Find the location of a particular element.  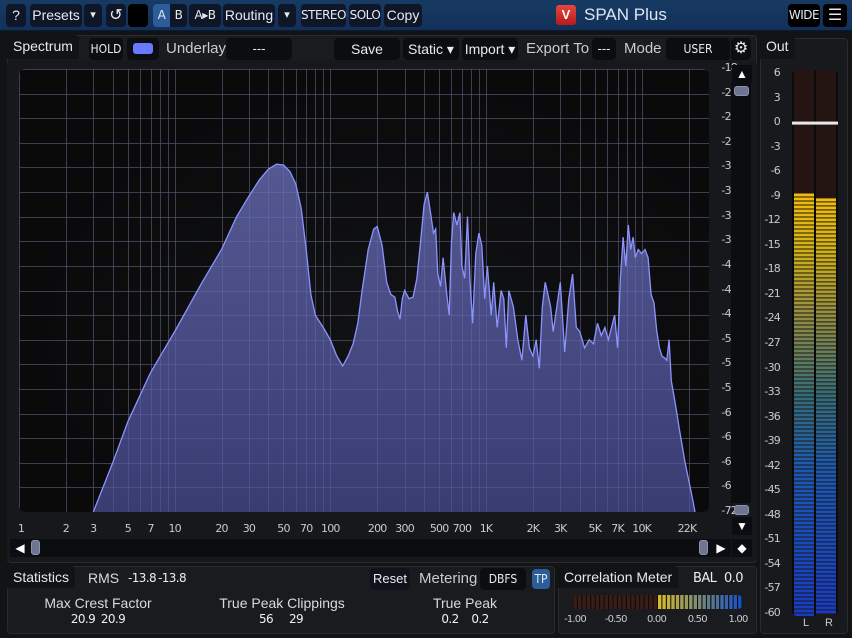

vertical-scroll-top-thumb is located at coordinates (741, 91).